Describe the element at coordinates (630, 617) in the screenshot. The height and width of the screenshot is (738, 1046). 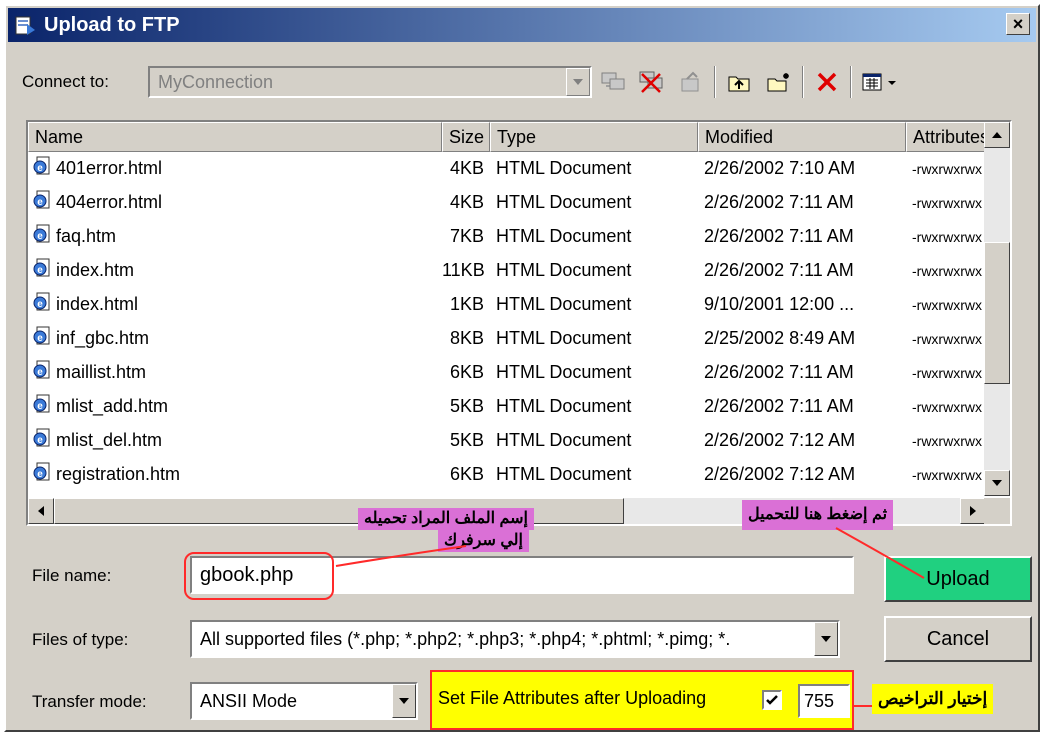
I see `annotation-lines` at that location.